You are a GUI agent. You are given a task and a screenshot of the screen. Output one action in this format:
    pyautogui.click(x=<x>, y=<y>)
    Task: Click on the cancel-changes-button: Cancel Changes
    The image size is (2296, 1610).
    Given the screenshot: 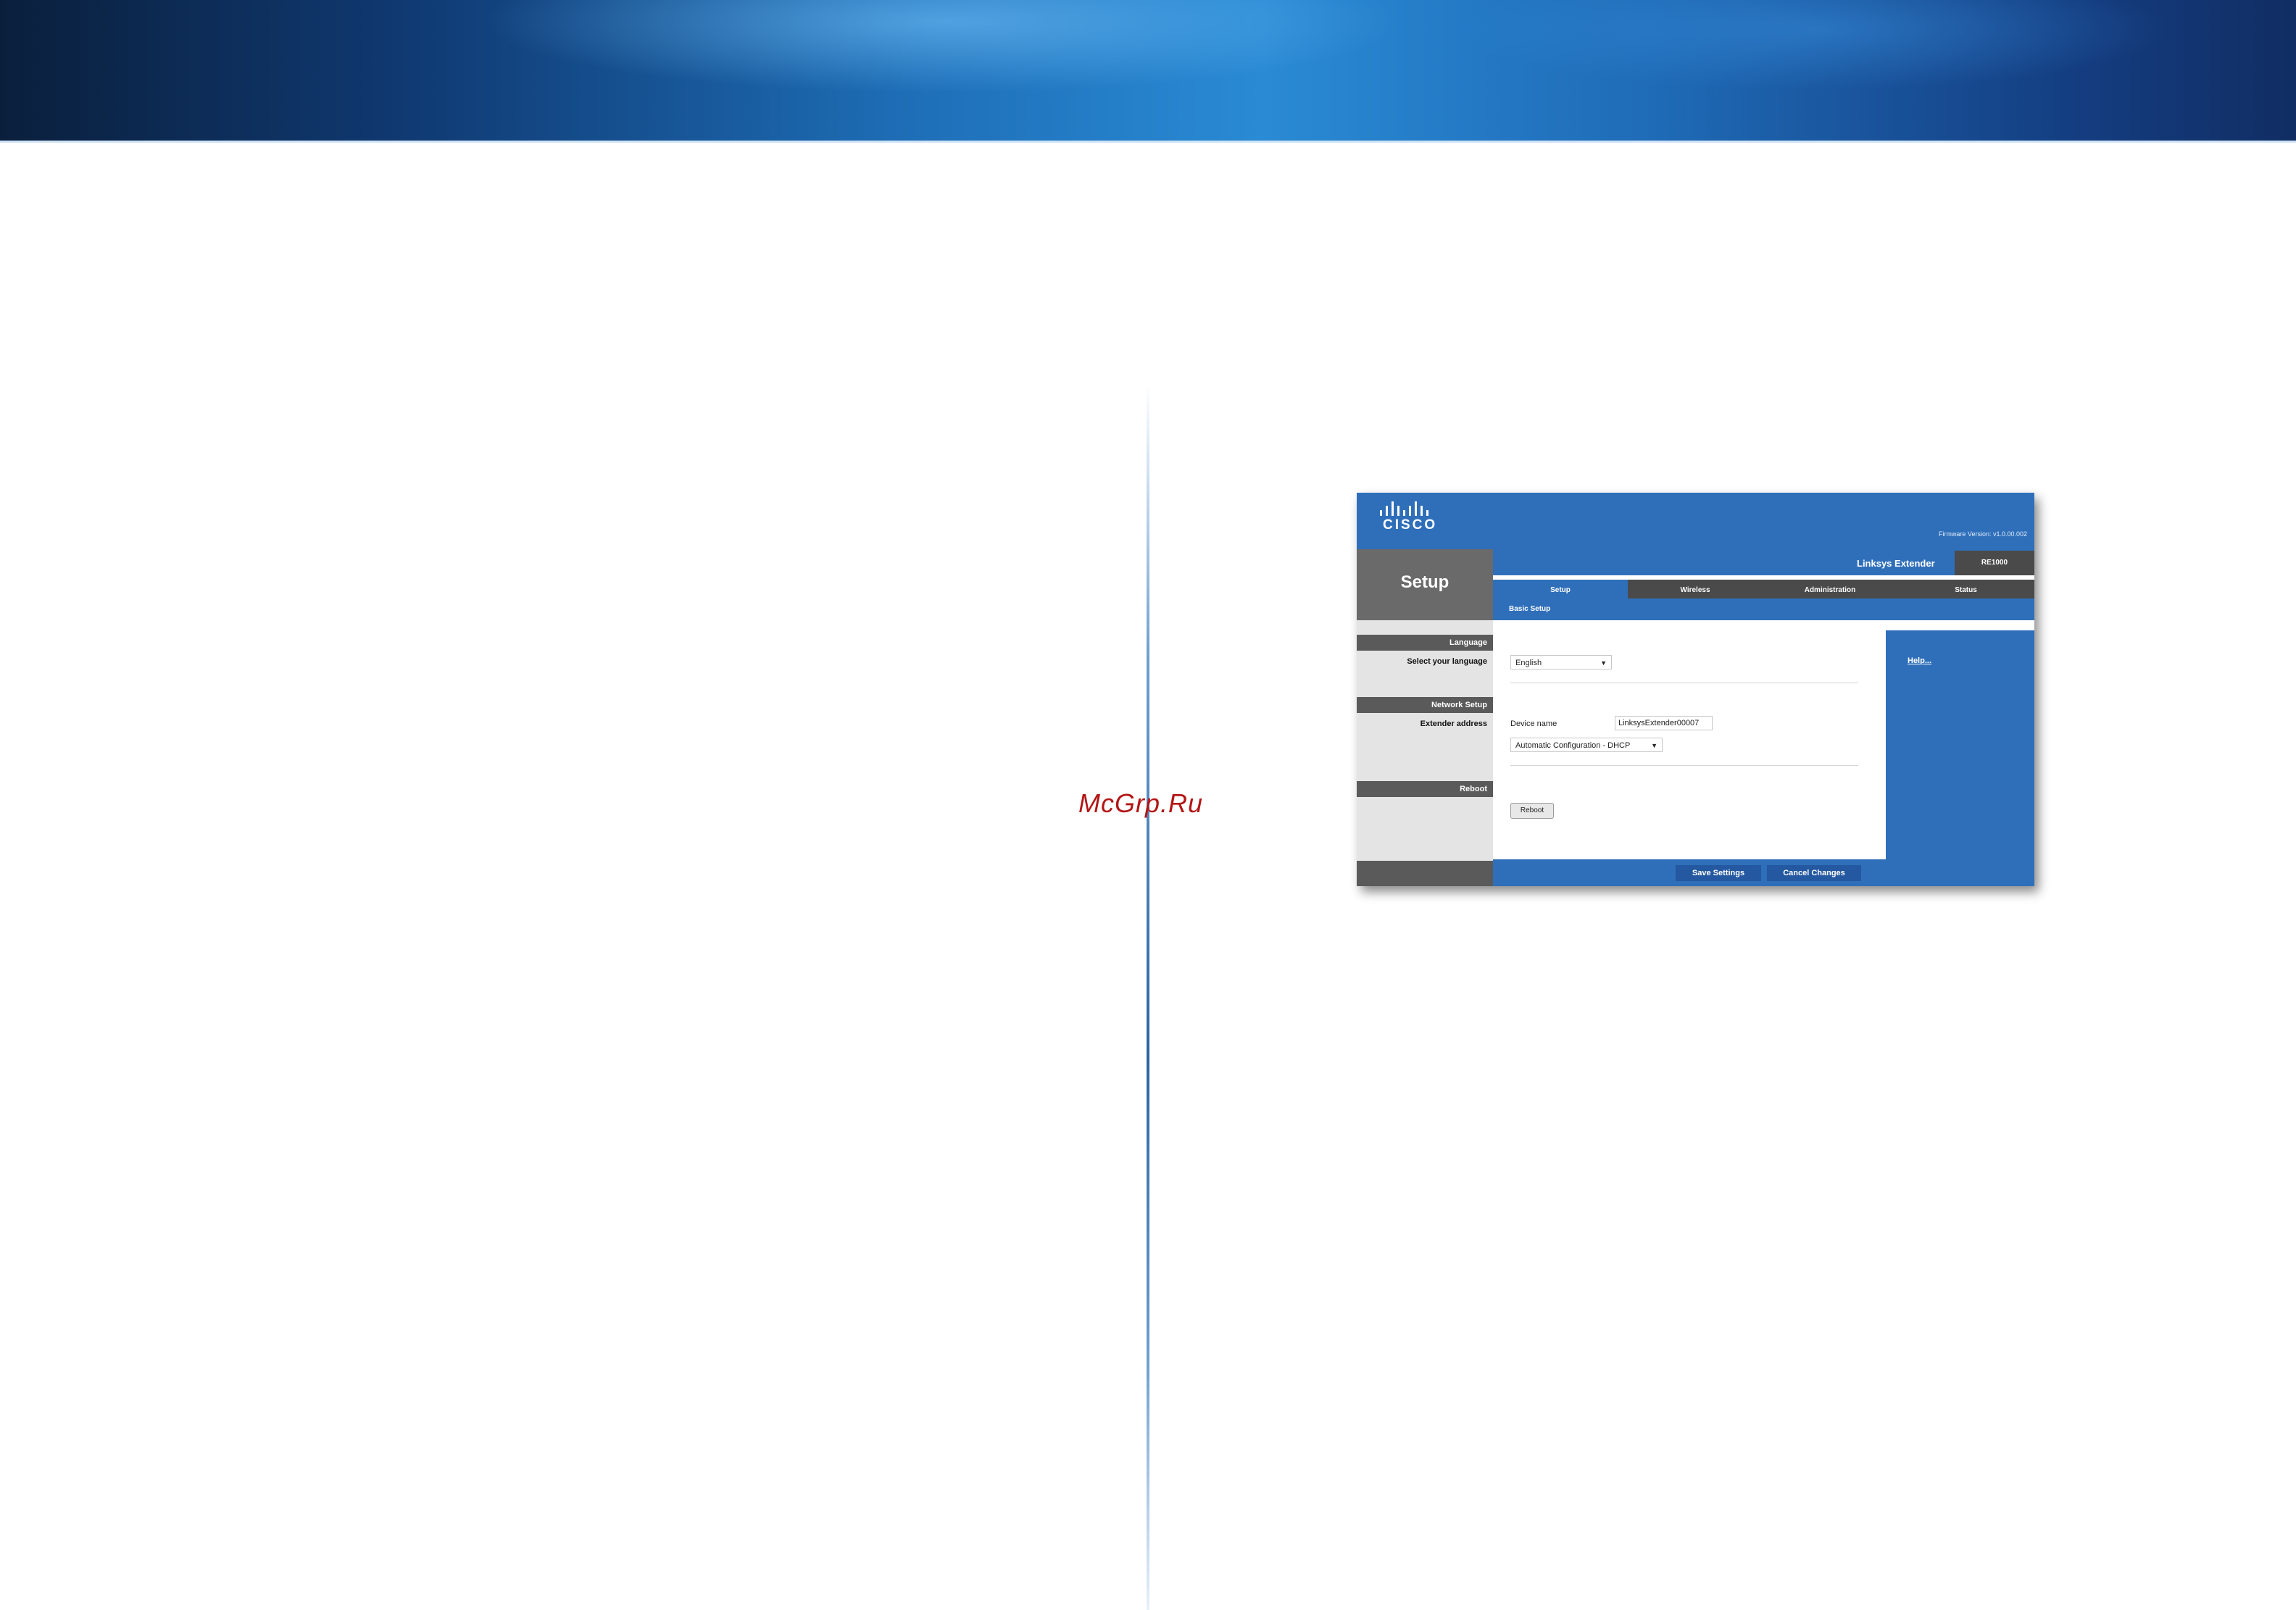 What is the action you would take?
    pyautogui.click(x=1814, y=873)
    